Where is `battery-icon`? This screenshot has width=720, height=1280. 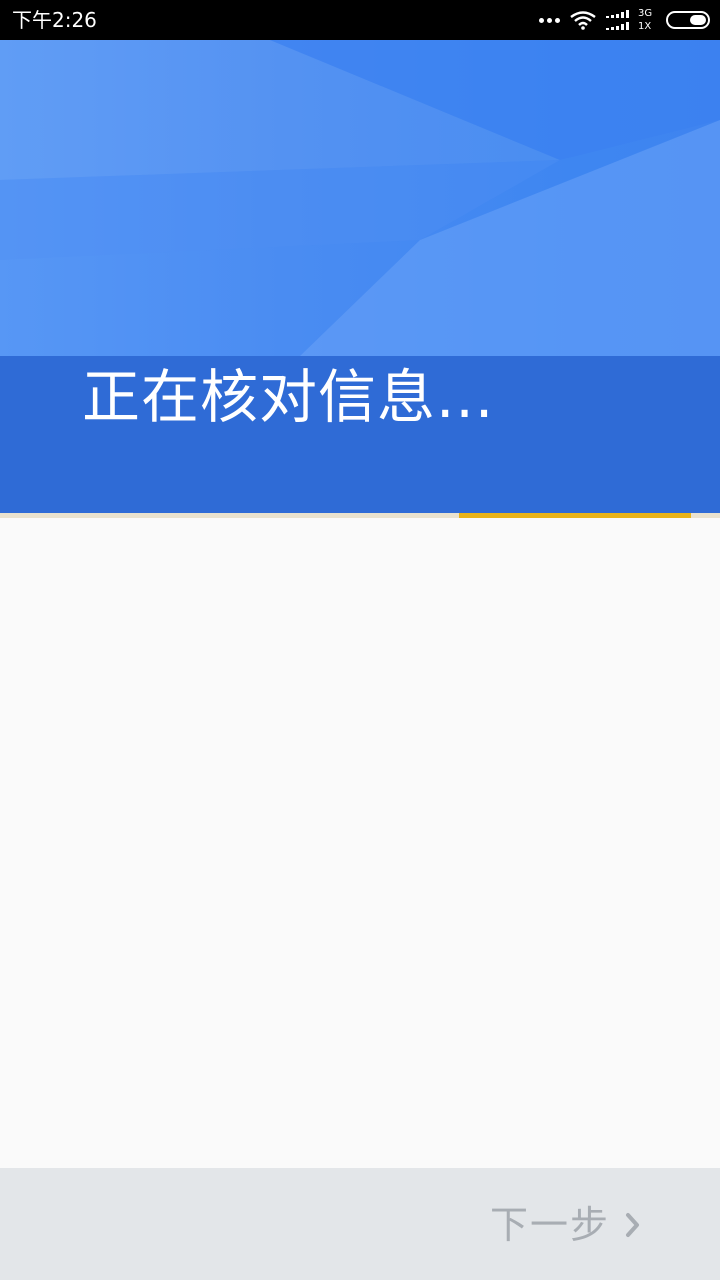
battery-icon is located at coordinates (688, 20).